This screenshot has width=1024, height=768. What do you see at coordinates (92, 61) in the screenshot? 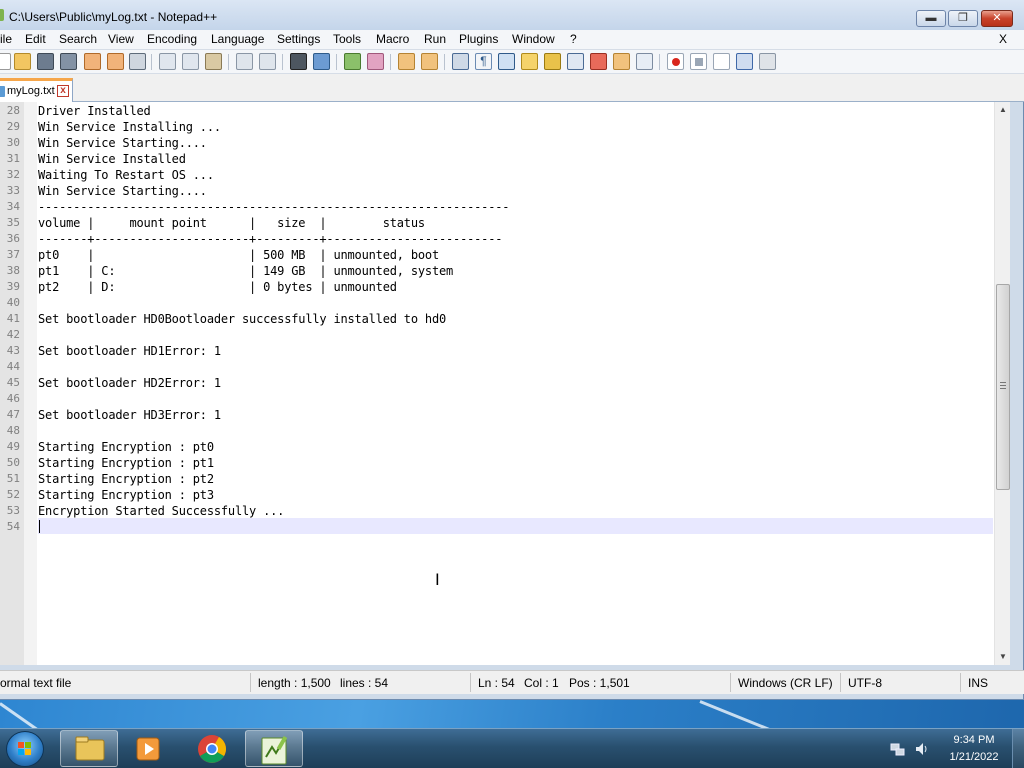
I see `close-icon` at bounding box center [92, 61].